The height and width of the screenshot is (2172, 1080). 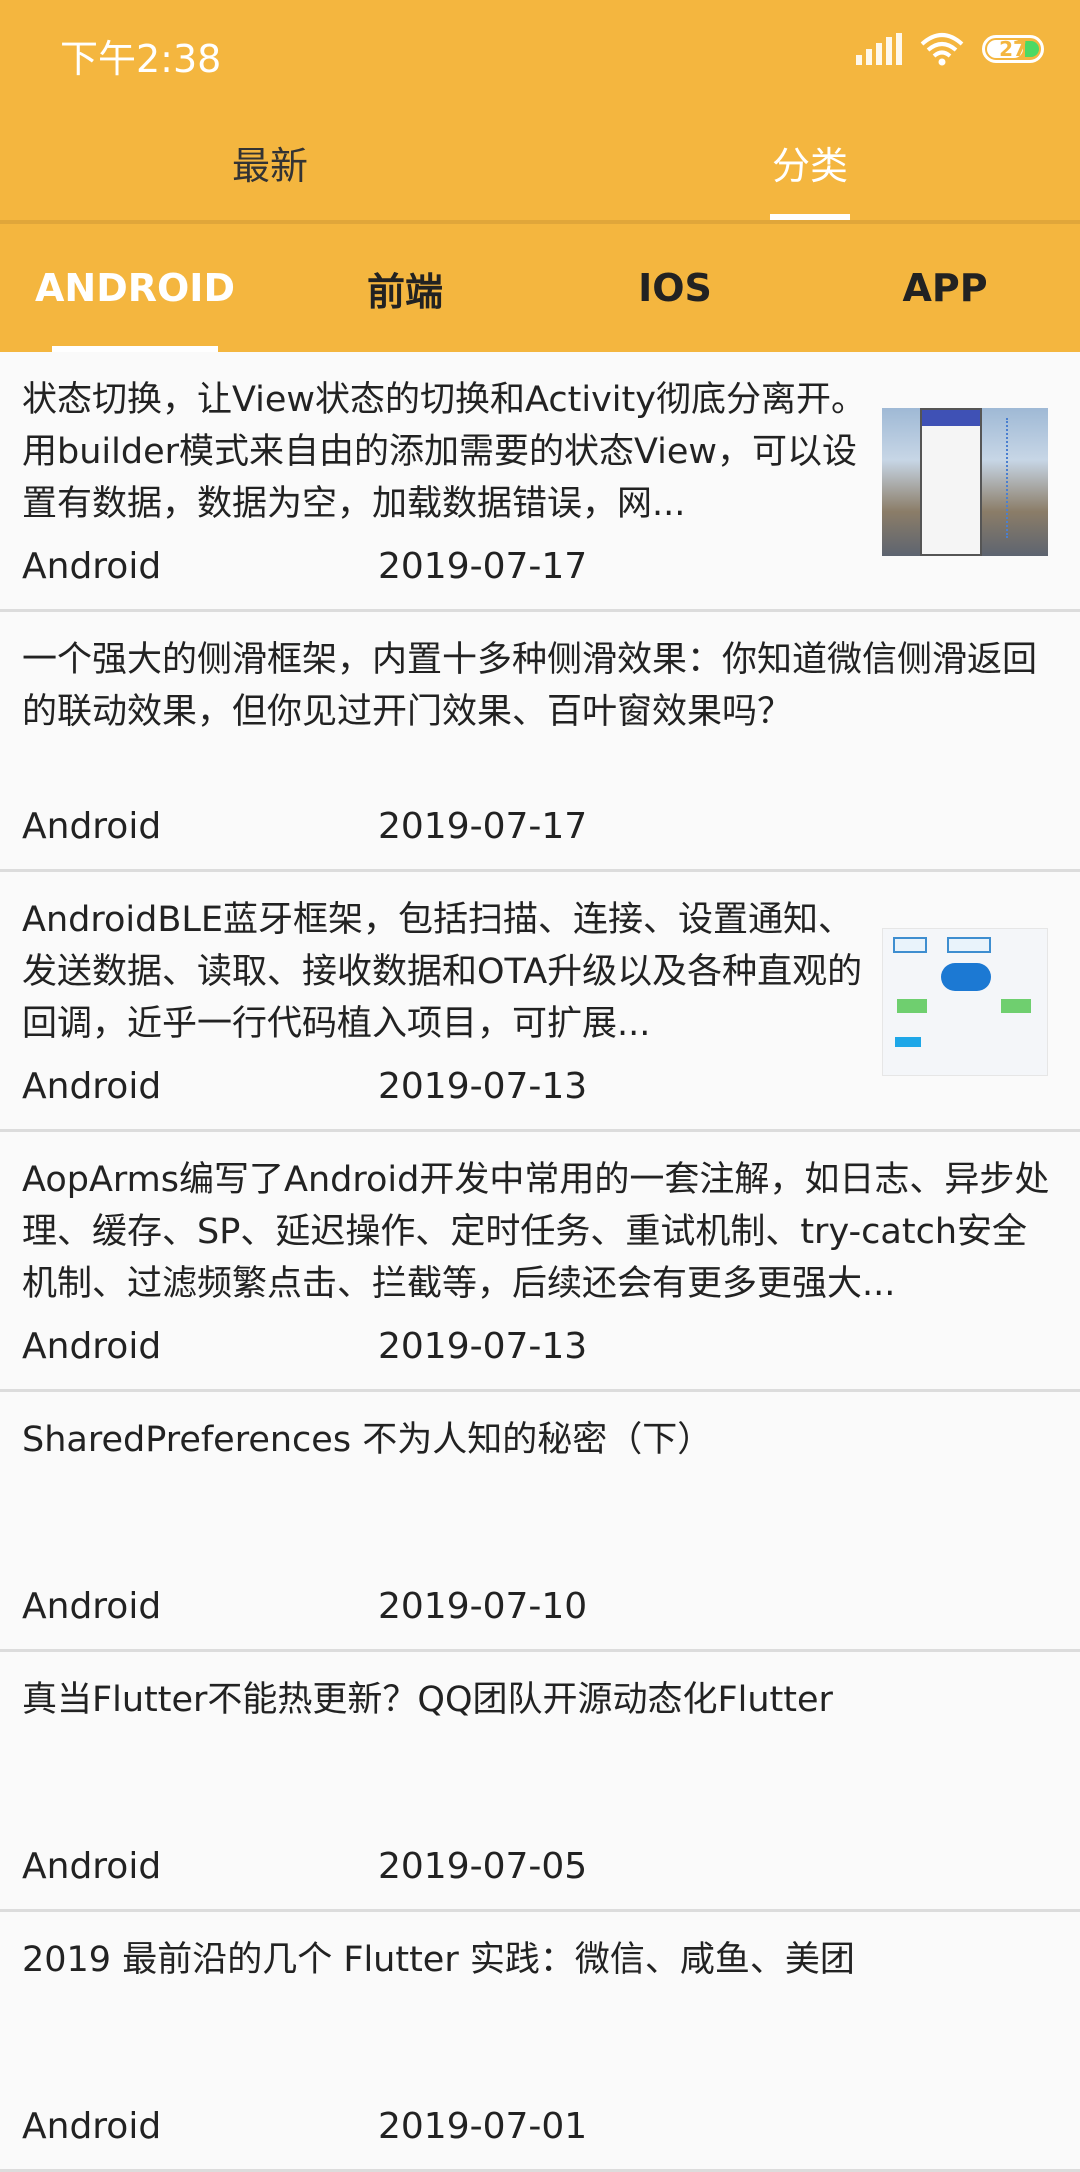 I want to click on top-tab-bar: 最新 分类, so click(x=540, y=162).